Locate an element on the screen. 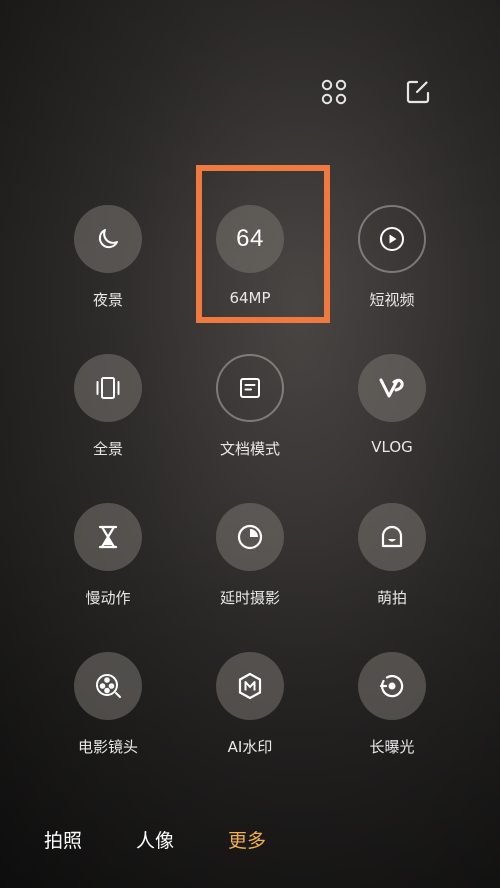 This screenshot has width=500, height=888. mode-slow-motion-button is located at coordinates (108, 537).